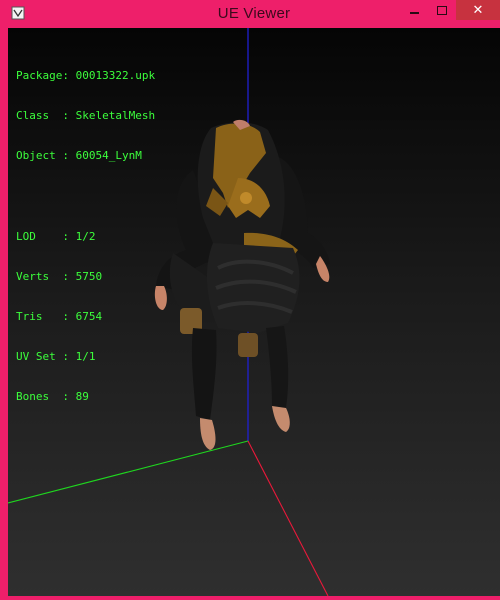 Image resolution: width=500 pixels, height=600 pixels. What do you see at coordinates (128, 472) in the screenshot?
I see `y-axis` at bounding box center [128, 472].